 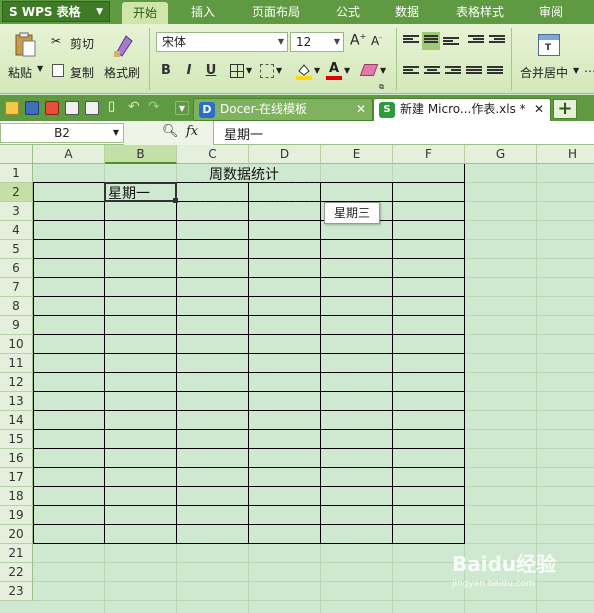 What do you see at coordinates (62, 133) in the screenshot?
I see `name-box: B2 ▼` at bounding box center [62, 133].